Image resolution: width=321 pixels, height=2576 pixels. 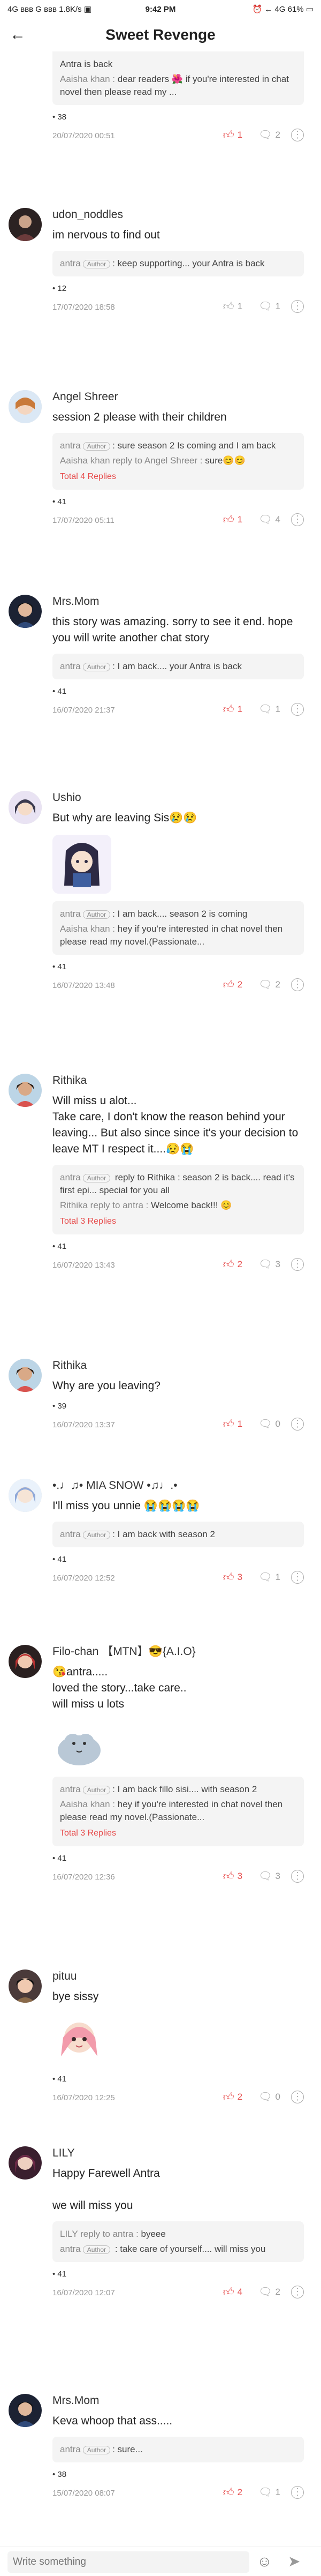 What do you see at coordinates (178, 1486) in the screenshot?
I see `comment-username: •.♩♫• MIA SNOW •♫♩.•` at bounding box center [178, 1486].